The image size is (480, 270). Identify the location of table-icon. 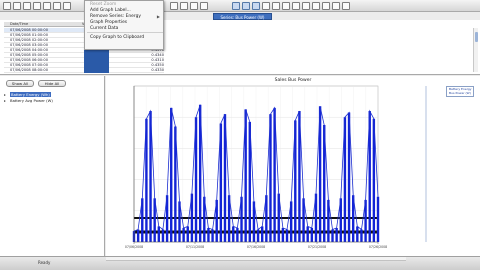
(184, 6).